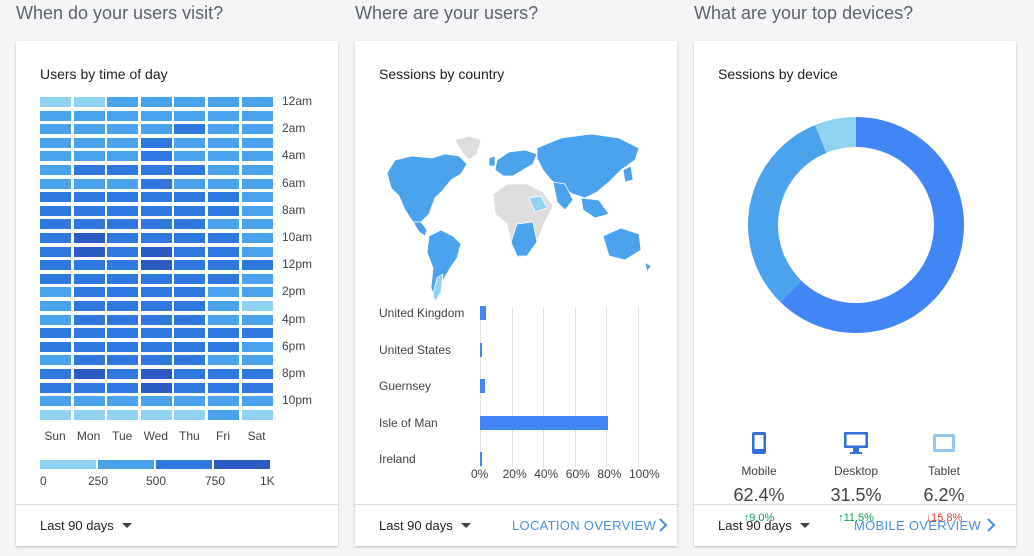 The width and height of the screenshot is (1034, 556). Describe the element at coordinates (294, 345) in the screenshot. I see `hour-label: 6pm` at that location.